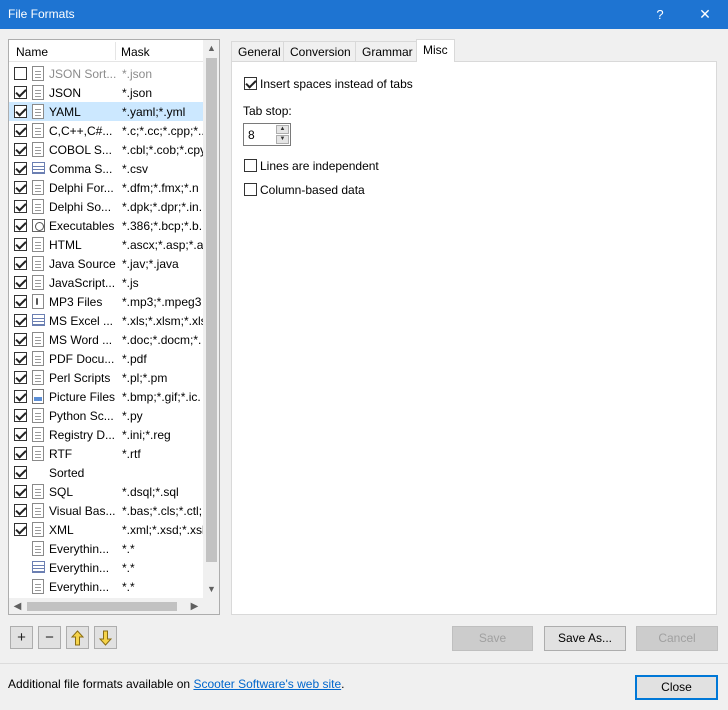  Describe the element at coordinates (320, 51) in the screenshot. I see `tab-conversion: Conversion` at that location.